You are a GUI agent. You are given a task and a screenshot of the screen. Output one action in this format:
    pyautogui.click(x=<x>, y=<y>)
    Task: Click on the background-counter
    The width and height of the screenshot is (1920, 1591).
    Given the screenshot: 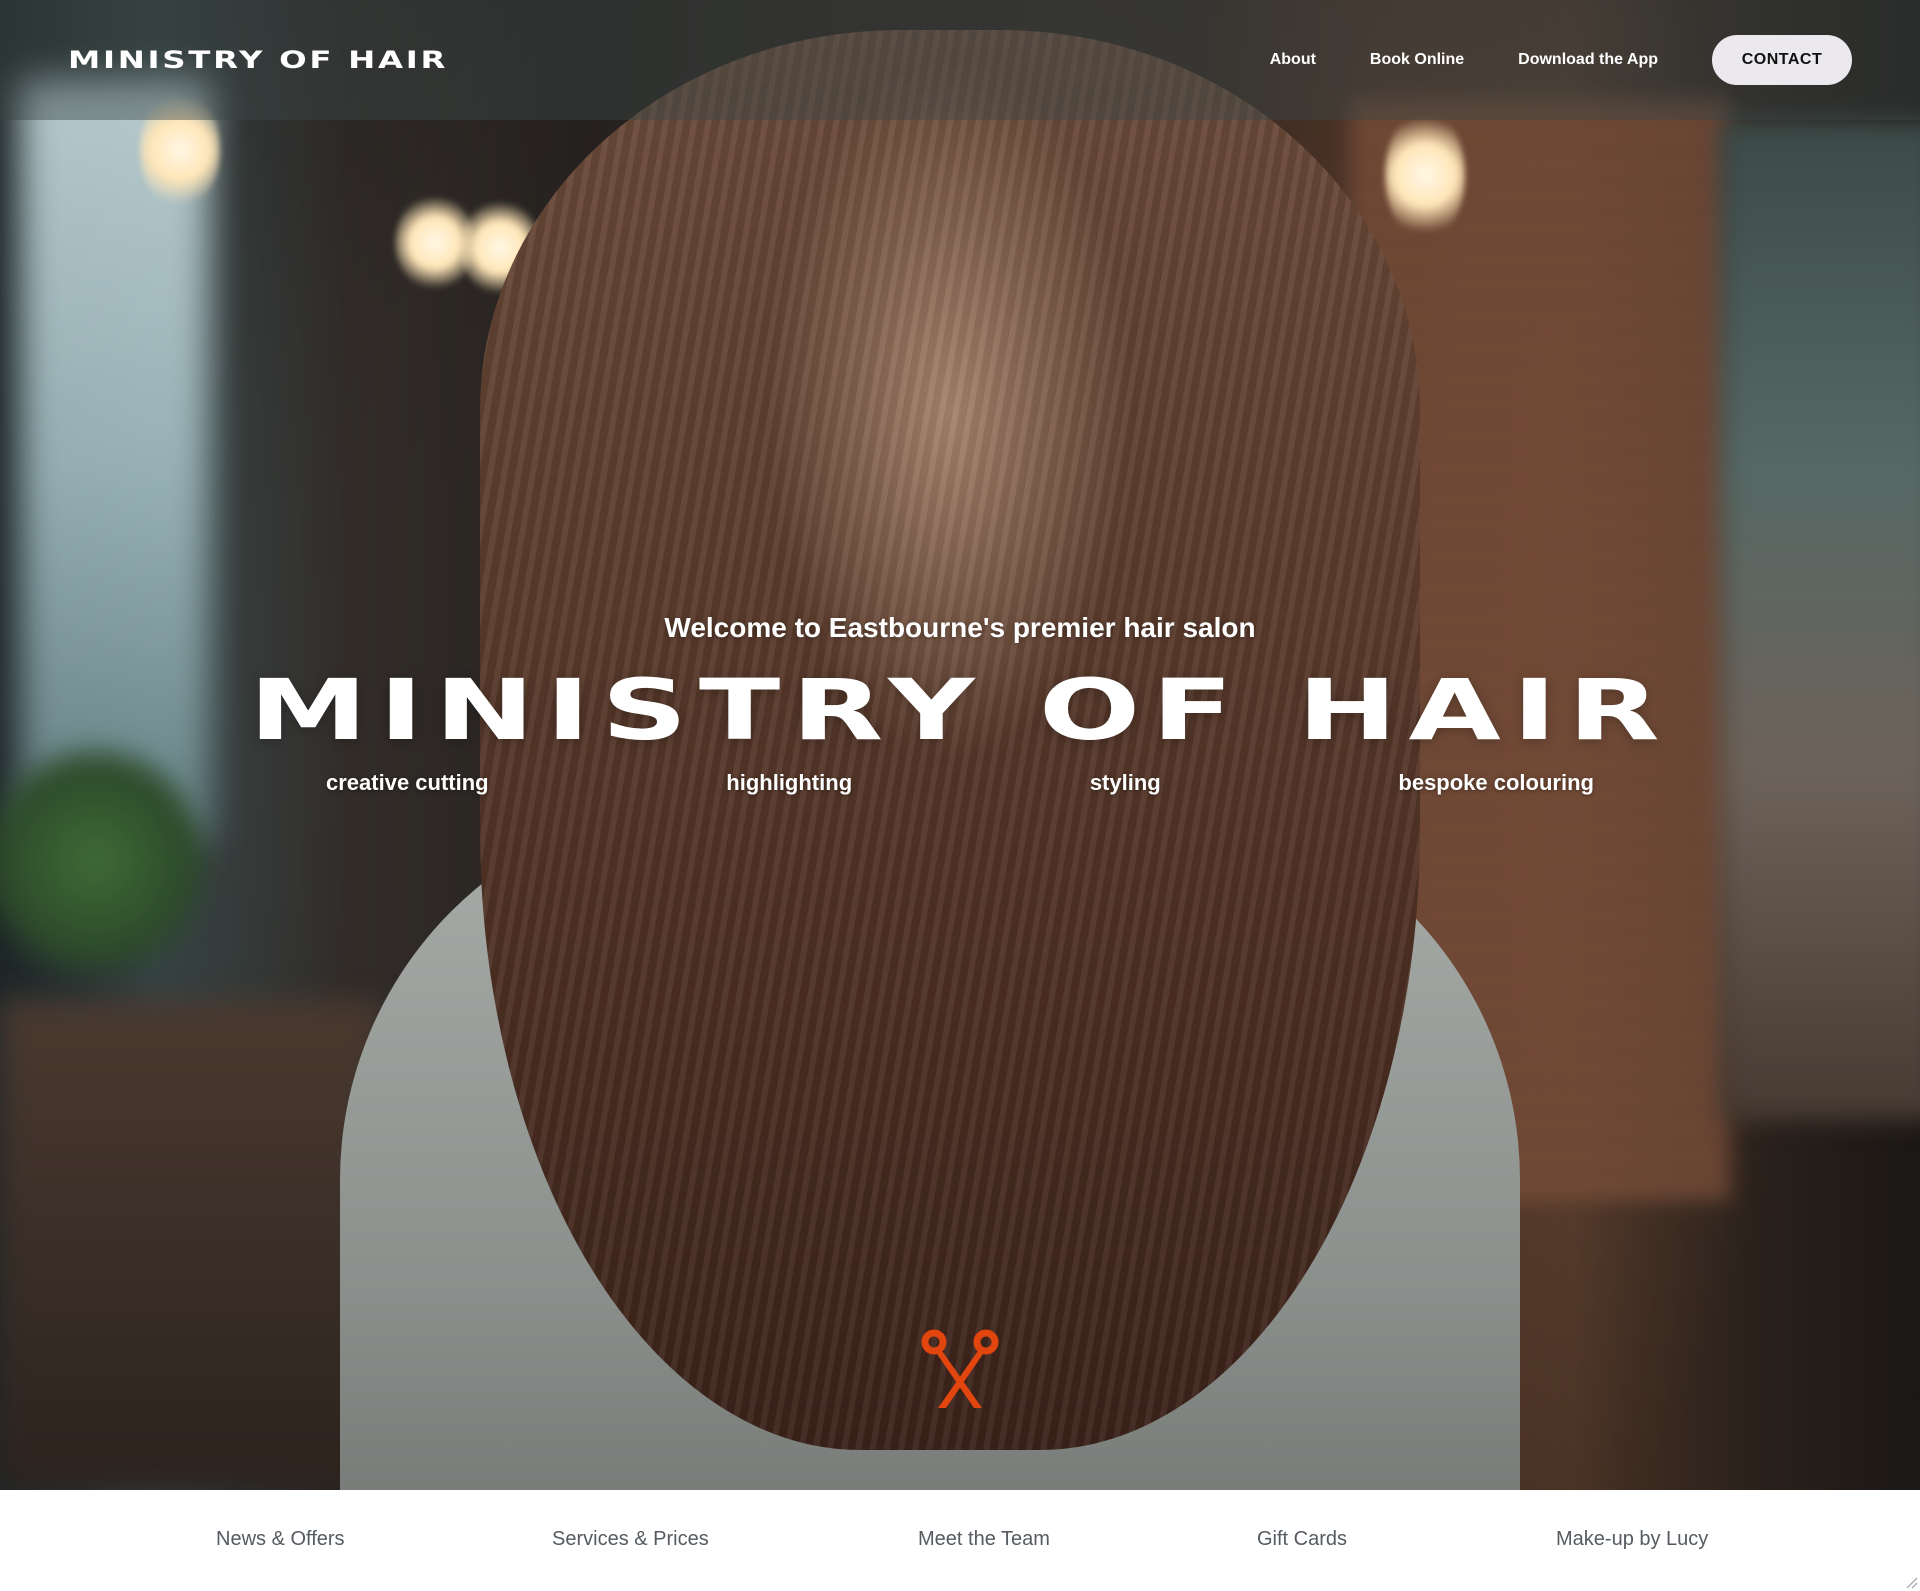 What is the action you would take?
    pyautogui.click(x=190, y=1245)
    